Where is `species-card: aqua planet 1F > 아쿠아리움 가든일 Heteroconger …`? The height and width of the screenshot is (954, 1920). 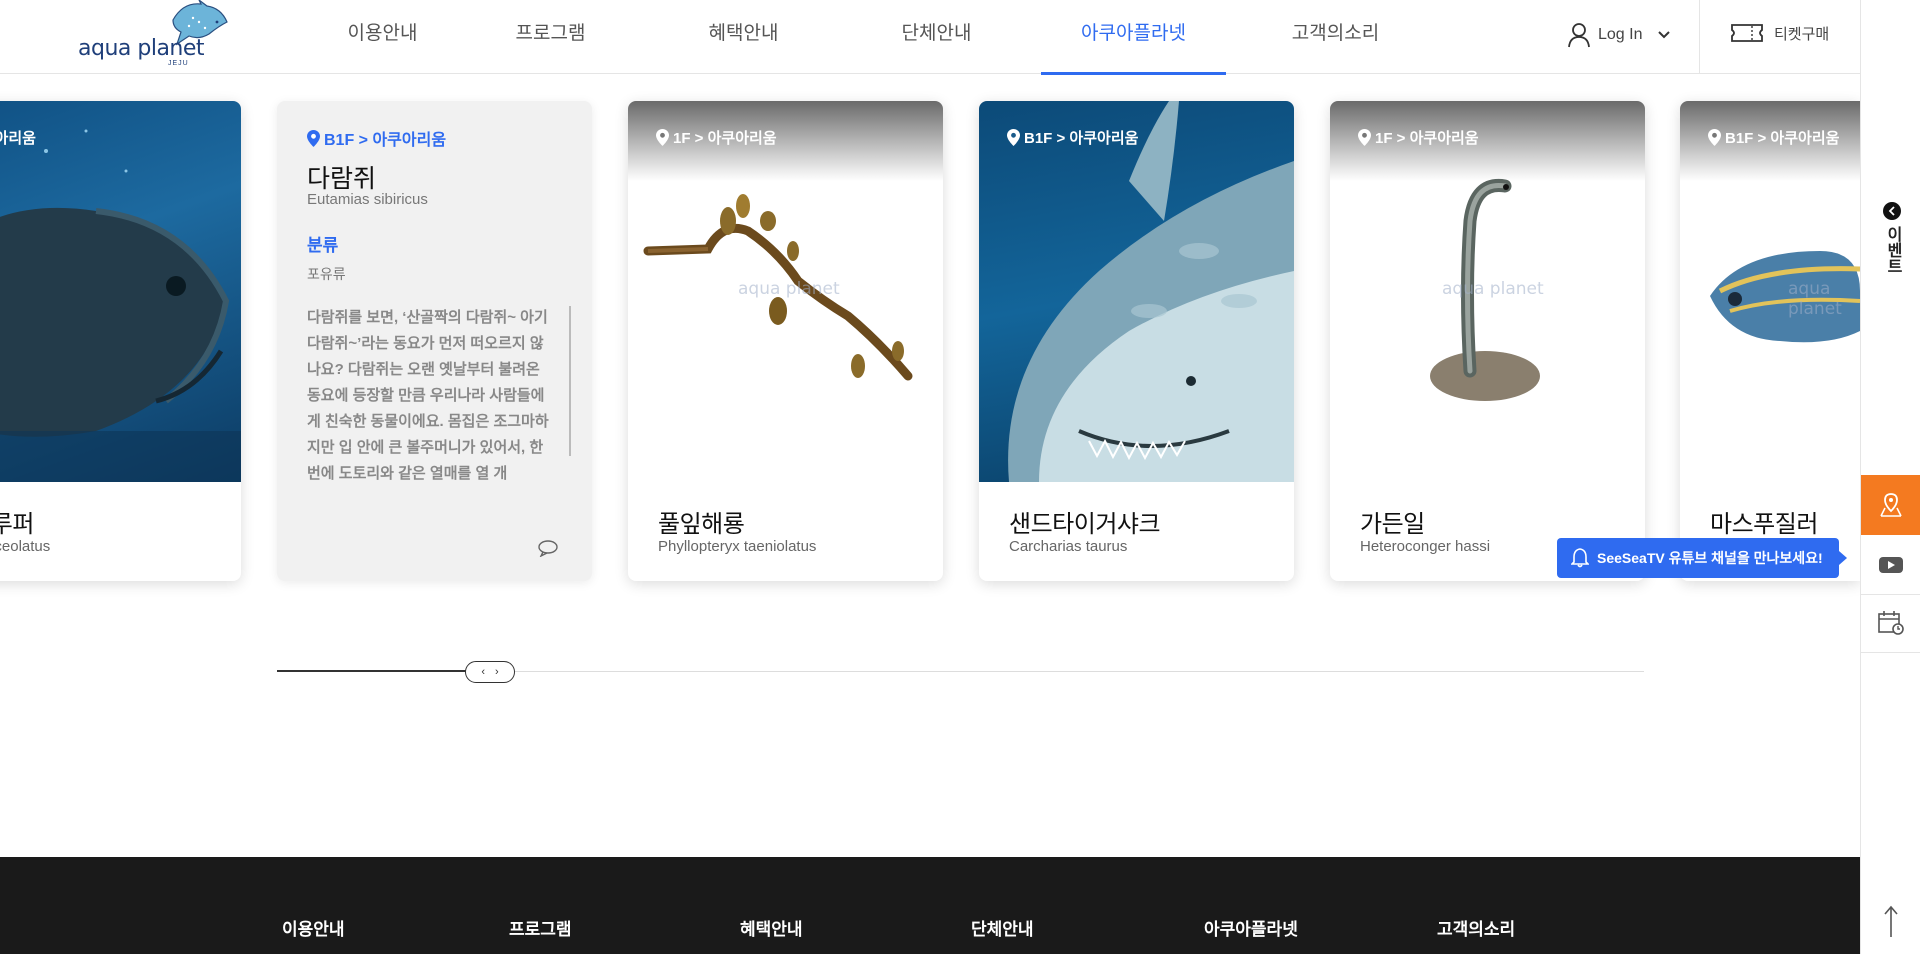 species-card: aqua planet 1F > 아쿠아리움 가든일 Heteroconger … is located at coordinates (1487, 341).